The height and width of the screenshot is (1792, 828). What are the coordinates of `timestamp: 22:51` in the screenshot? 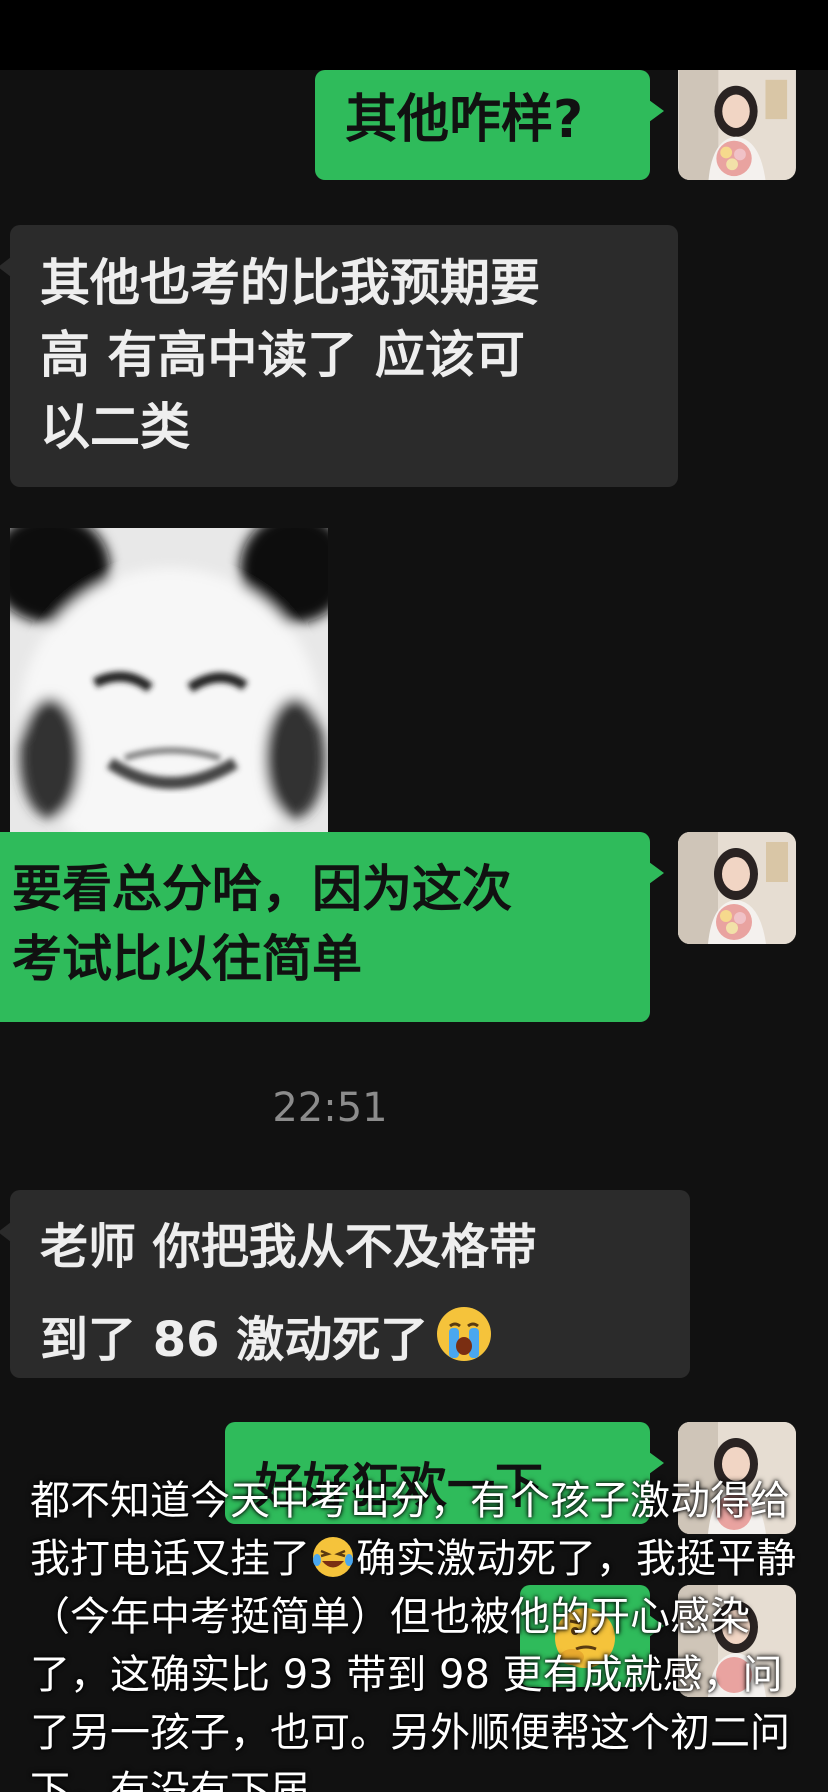 It's located at (330, 1108).